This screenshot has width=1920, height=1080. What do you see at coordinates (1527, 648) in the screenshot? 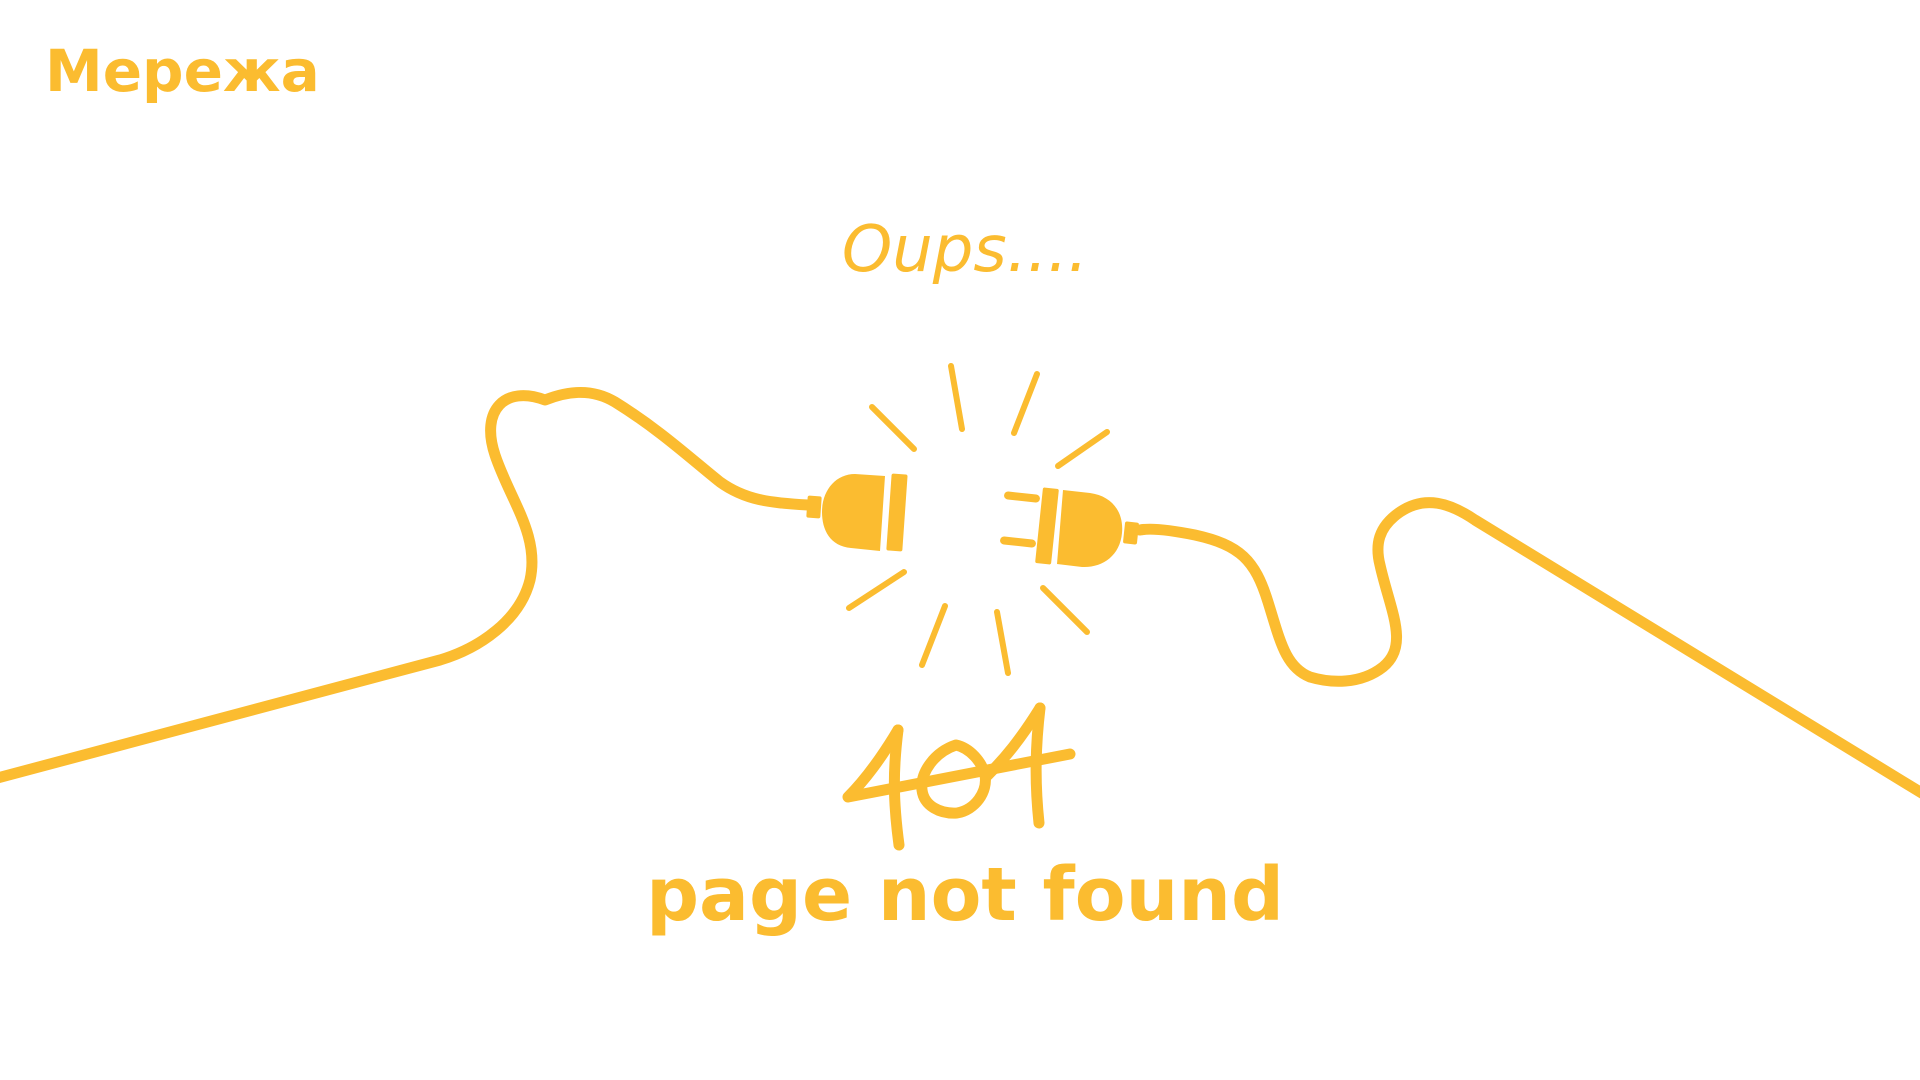
I see `right-cable` at bounding box center [1527, 648].